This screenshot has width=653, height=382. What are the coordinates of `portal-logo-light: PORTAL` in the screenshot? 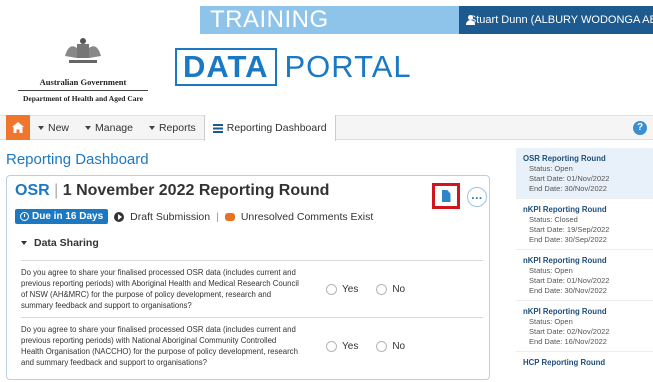 It's located at (348, 66).